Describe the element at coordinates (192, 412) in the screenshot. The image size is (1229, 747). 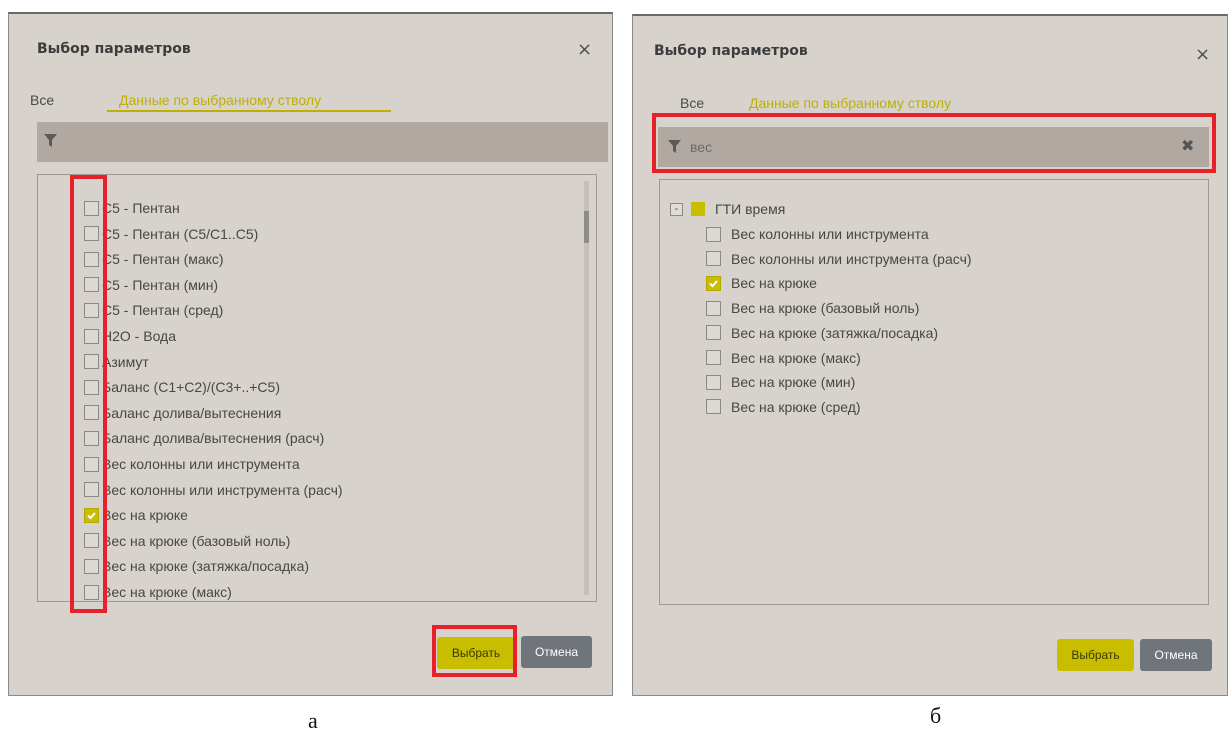
I see `list-item-label: Баланс долива/вытеснения` at that location.